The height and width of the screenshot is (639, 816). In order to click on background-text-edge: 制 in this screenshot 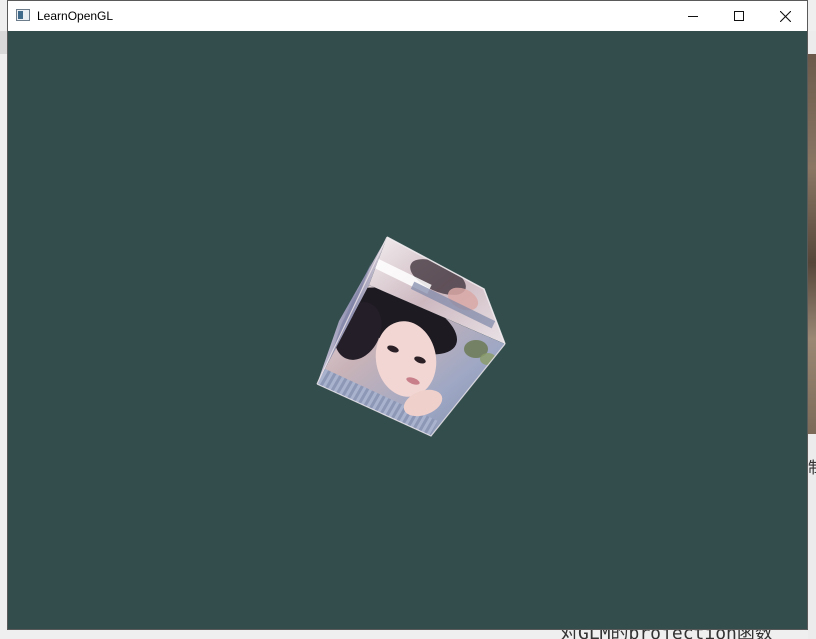, I will do `click(812, 469)`.